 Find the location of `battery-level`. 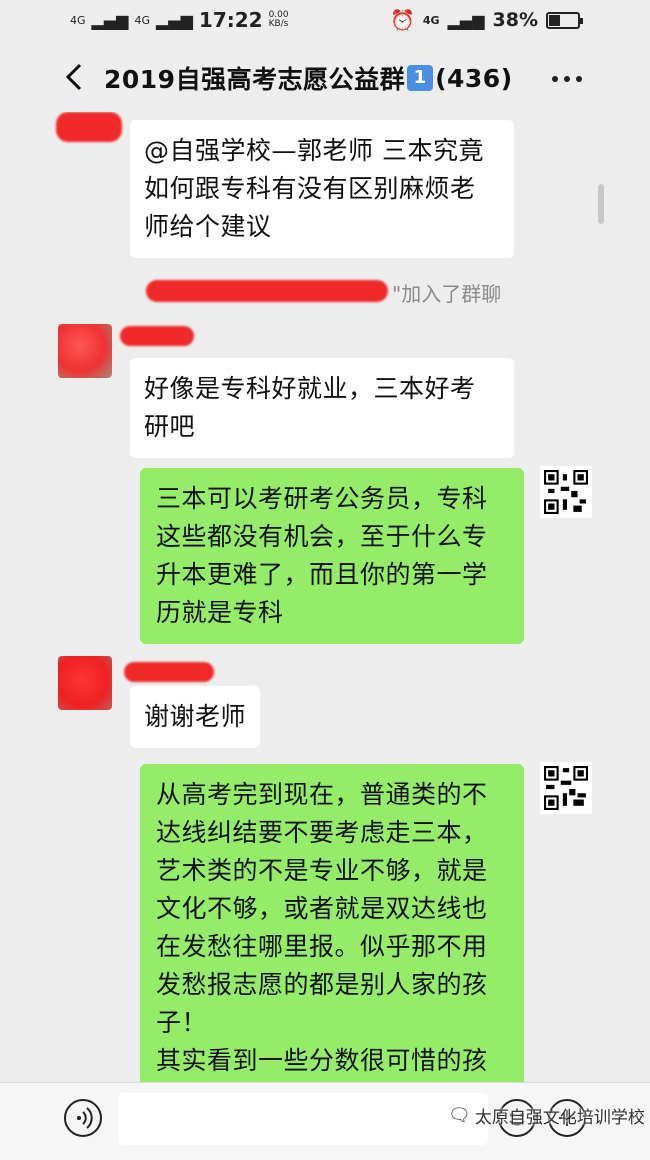

battery-level is located at coordinates (555, 20).